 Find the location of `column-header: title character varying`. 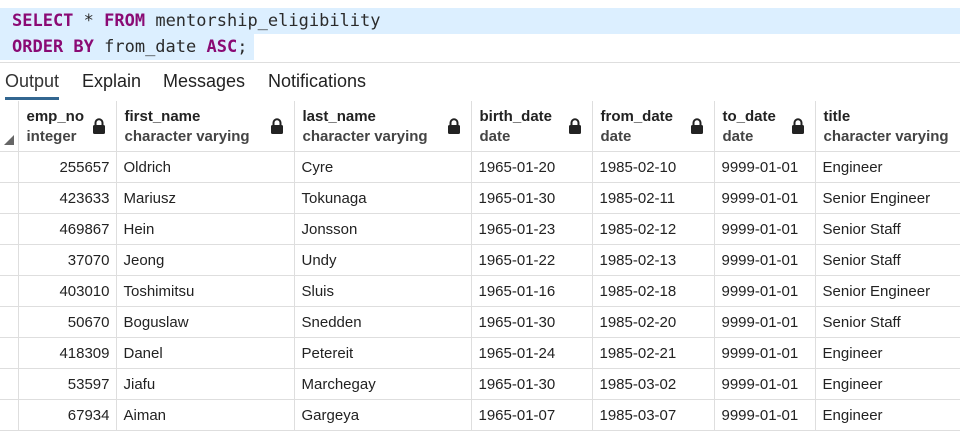

column-header: title character varying is located at coordinates (887, 126).